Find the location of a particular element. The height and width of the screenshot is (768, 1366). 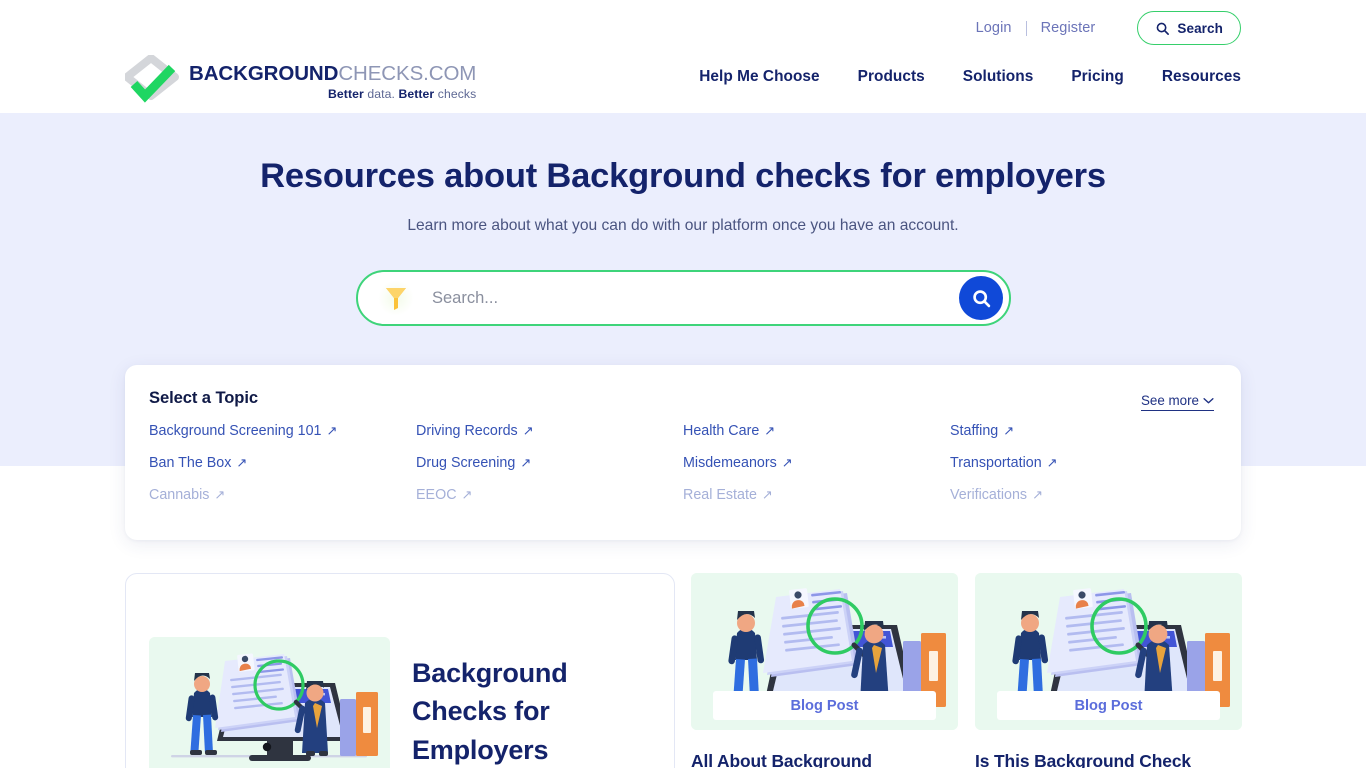

topic-link-label: Background Screening 101 is located at coordinates (235, 431).